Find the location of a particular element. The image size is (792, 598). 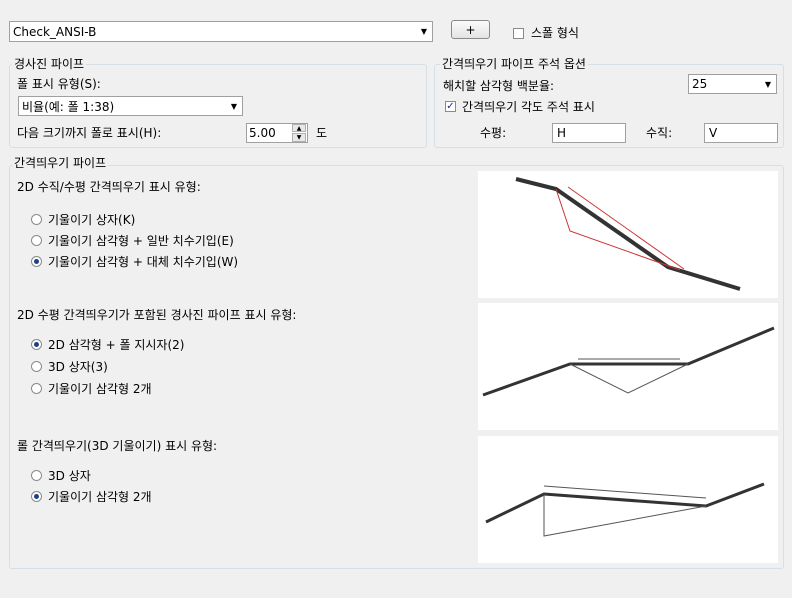

radio-label: 2D 삼각형 + 폴 지시자(2) is located at coordinates (116, 345).